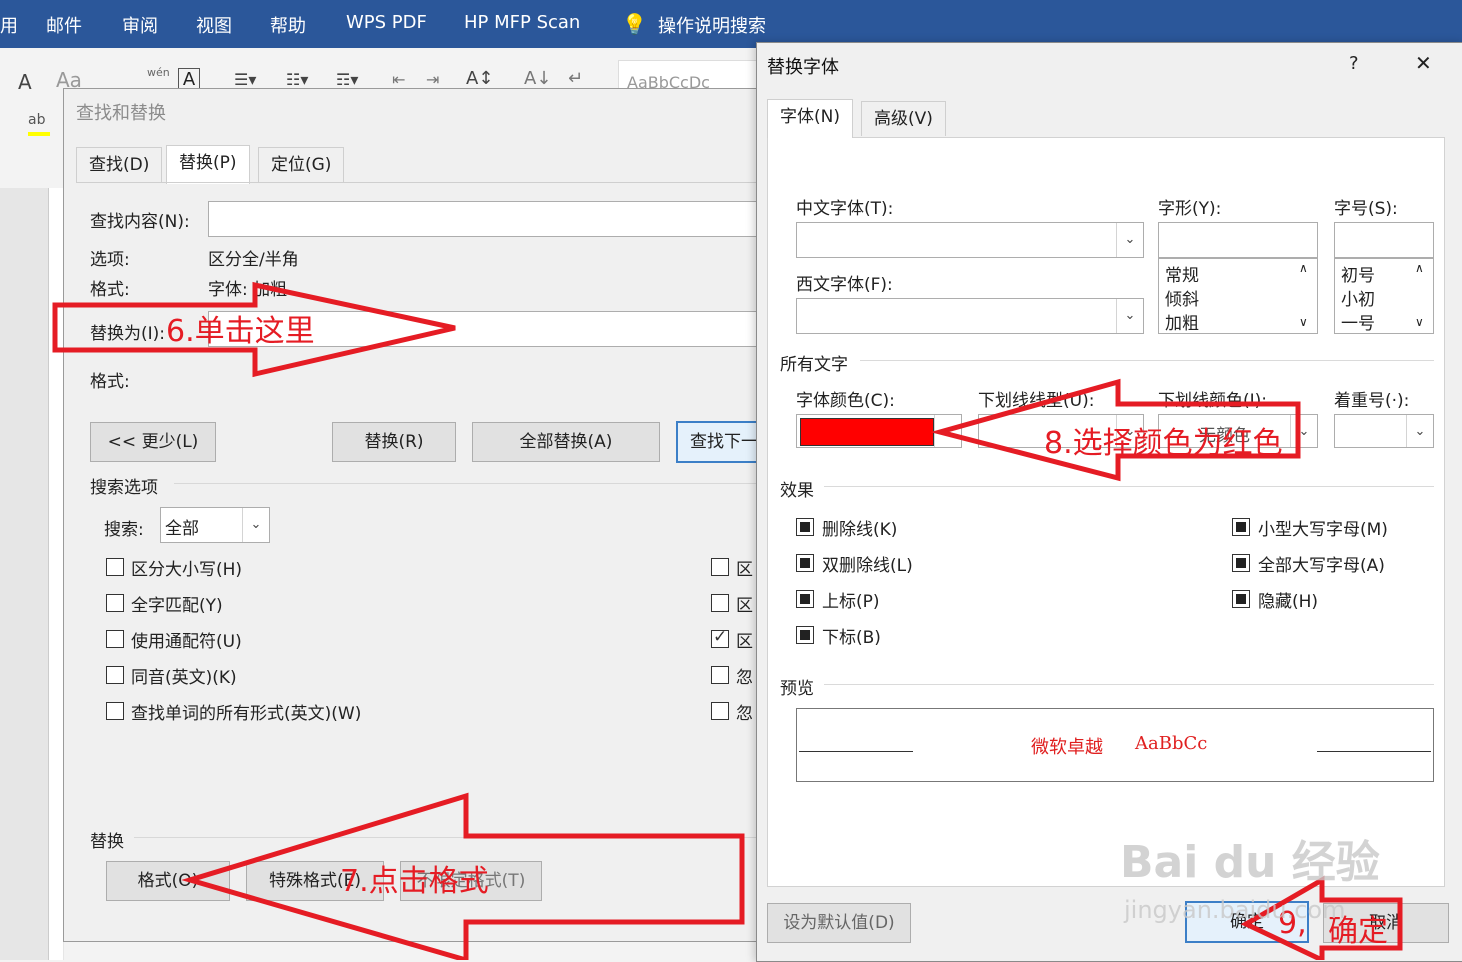 The width and height of the screenshot is (1462, 962). I want to click on annotation-step7: 7.点击格式, so click(414, 881).